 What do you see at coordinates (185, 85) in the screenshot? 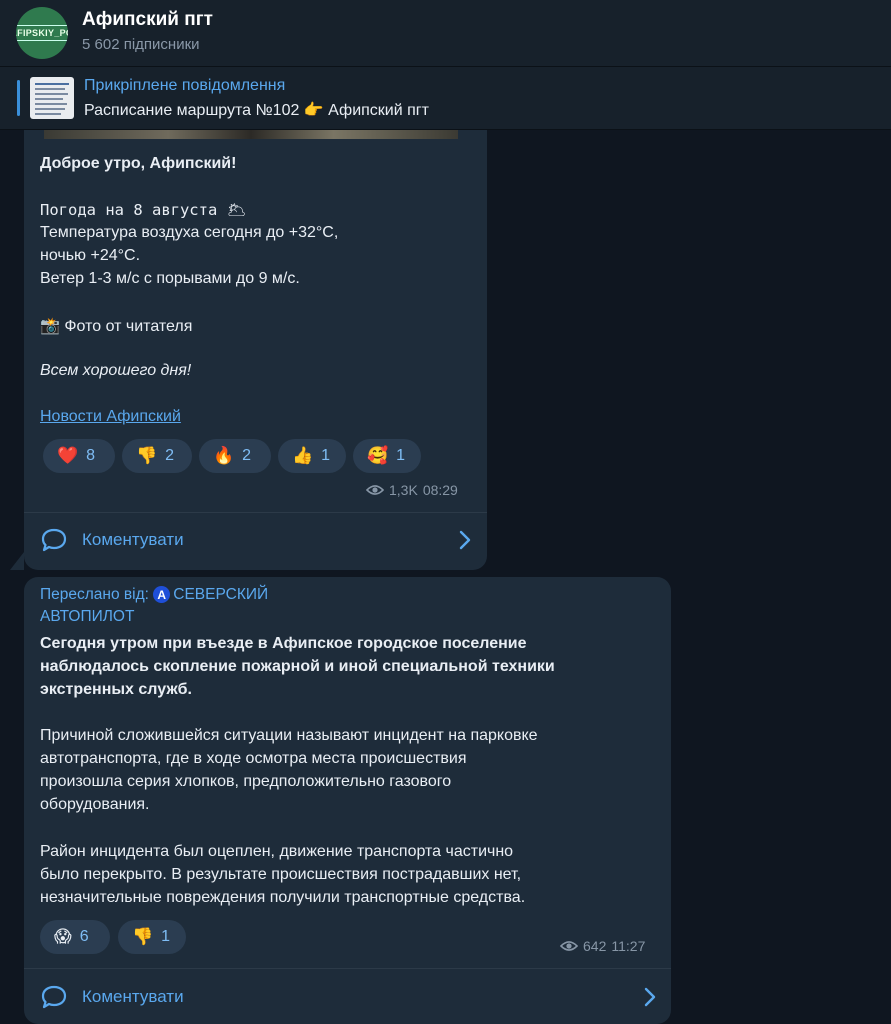
I see `pinned-label: Прикріплене повідомлення` at bounding box center [185, 85].